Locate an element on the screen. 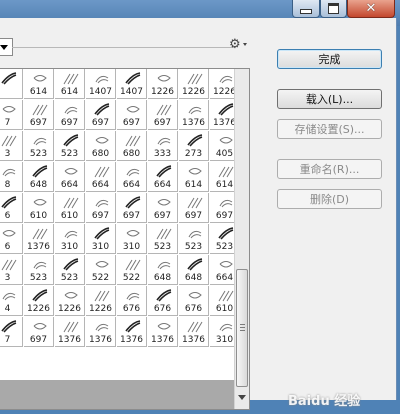 The width and height of the screenshot is (400, 414). gear-menu-button: ⚙ is located at coordinates (239, 45).